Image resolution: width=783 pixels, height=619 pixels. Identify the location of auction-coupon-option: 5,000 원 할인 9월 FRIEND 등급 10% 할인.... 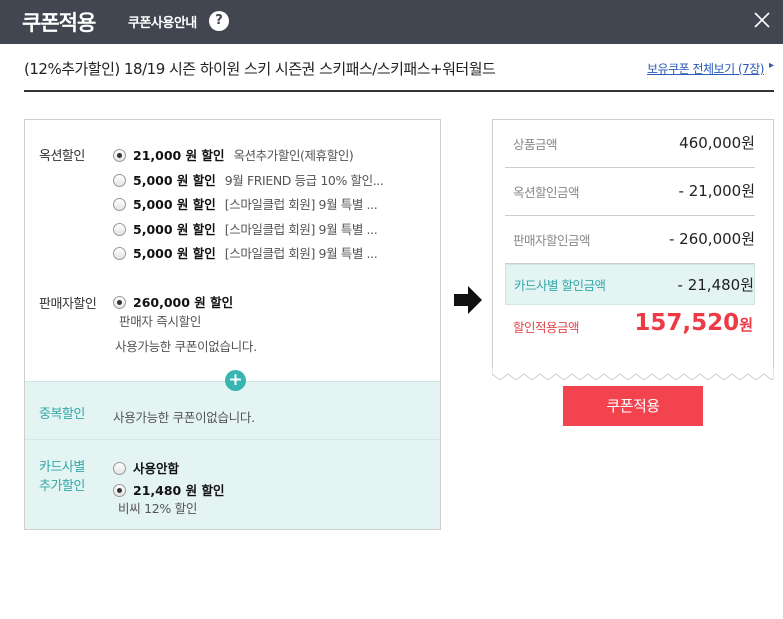
(248, 179).